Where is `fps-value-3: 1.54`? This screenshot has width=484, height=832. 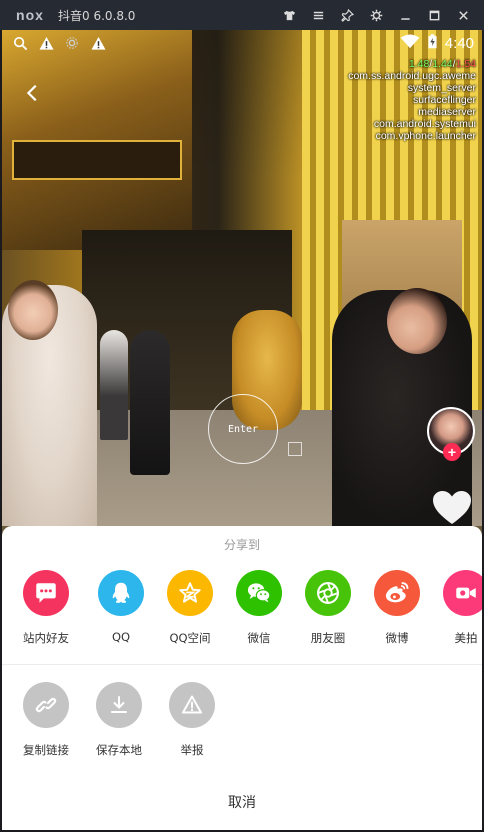
fps-value-3: 1.54 is located at coordinates (465, 64).